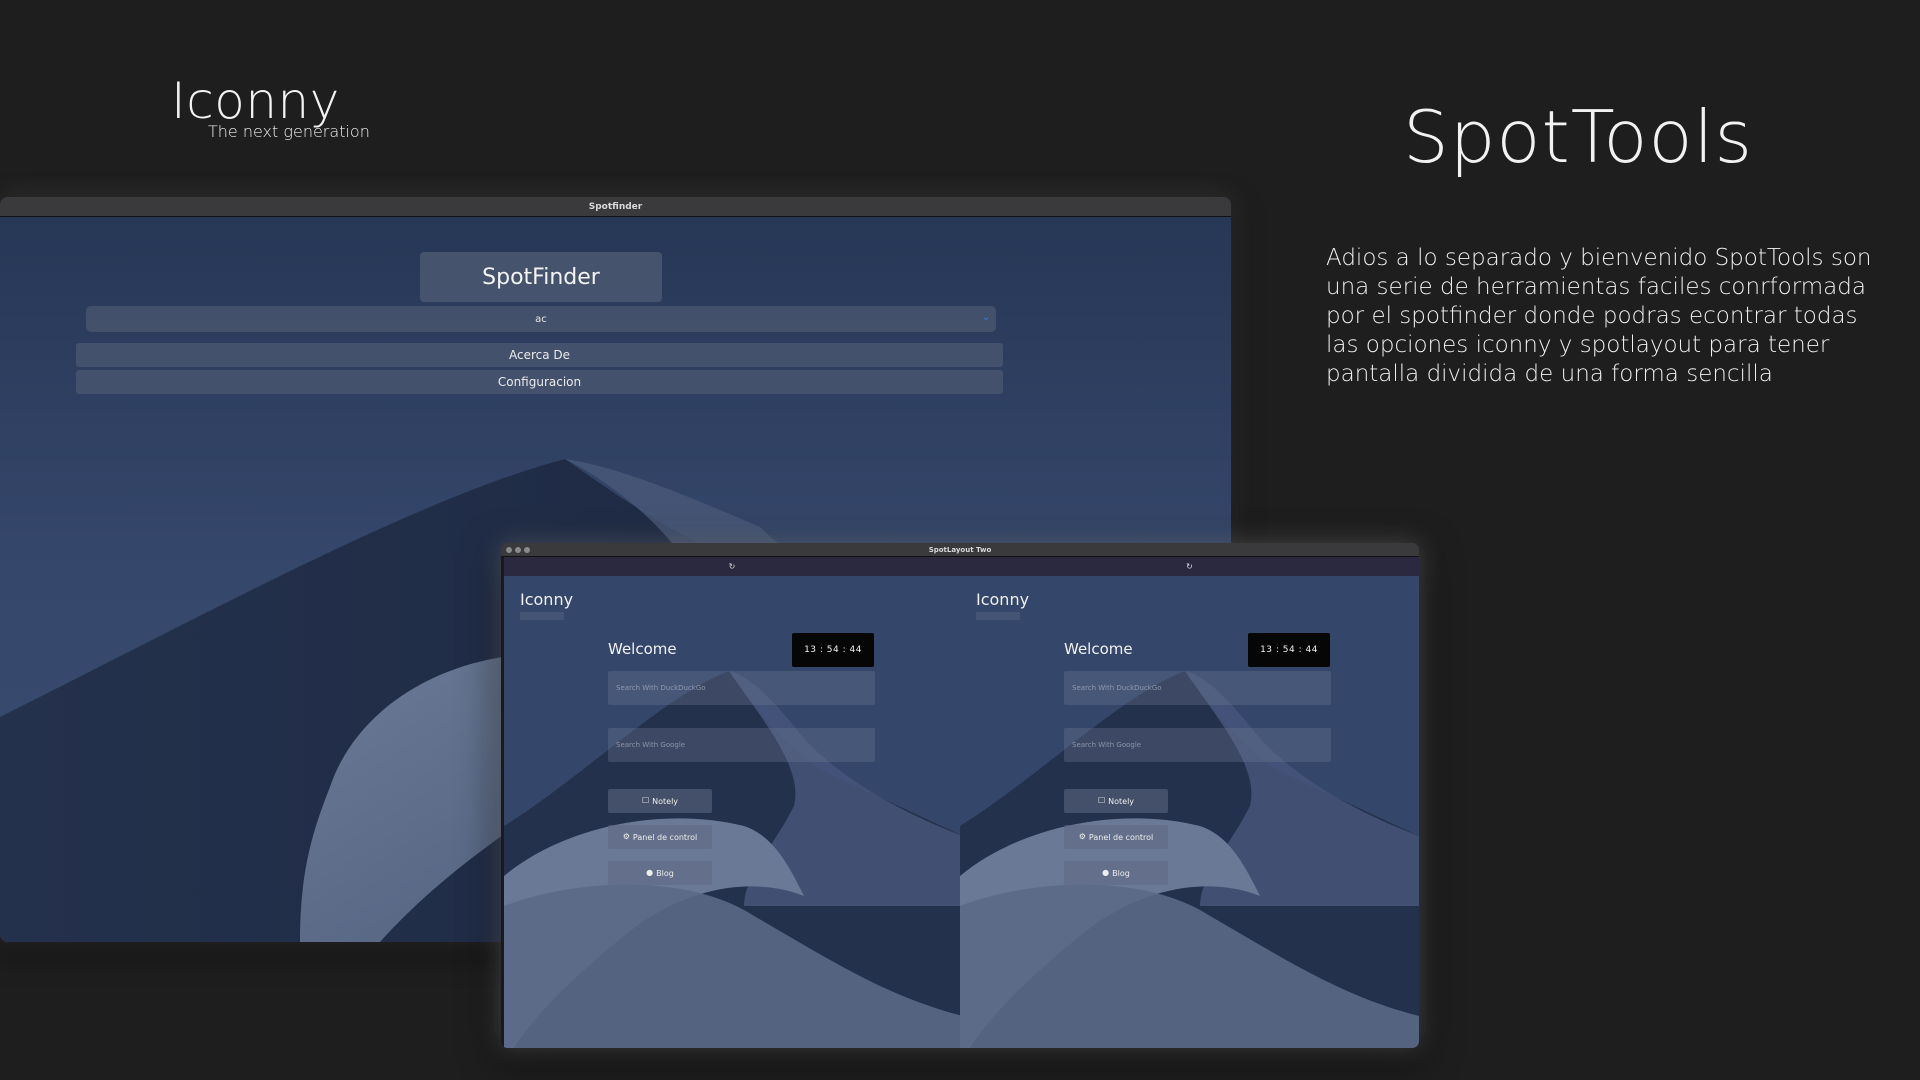  Describe the element at coordinates (509, 550) in the screenshot. I see `close-window-button` at that location.